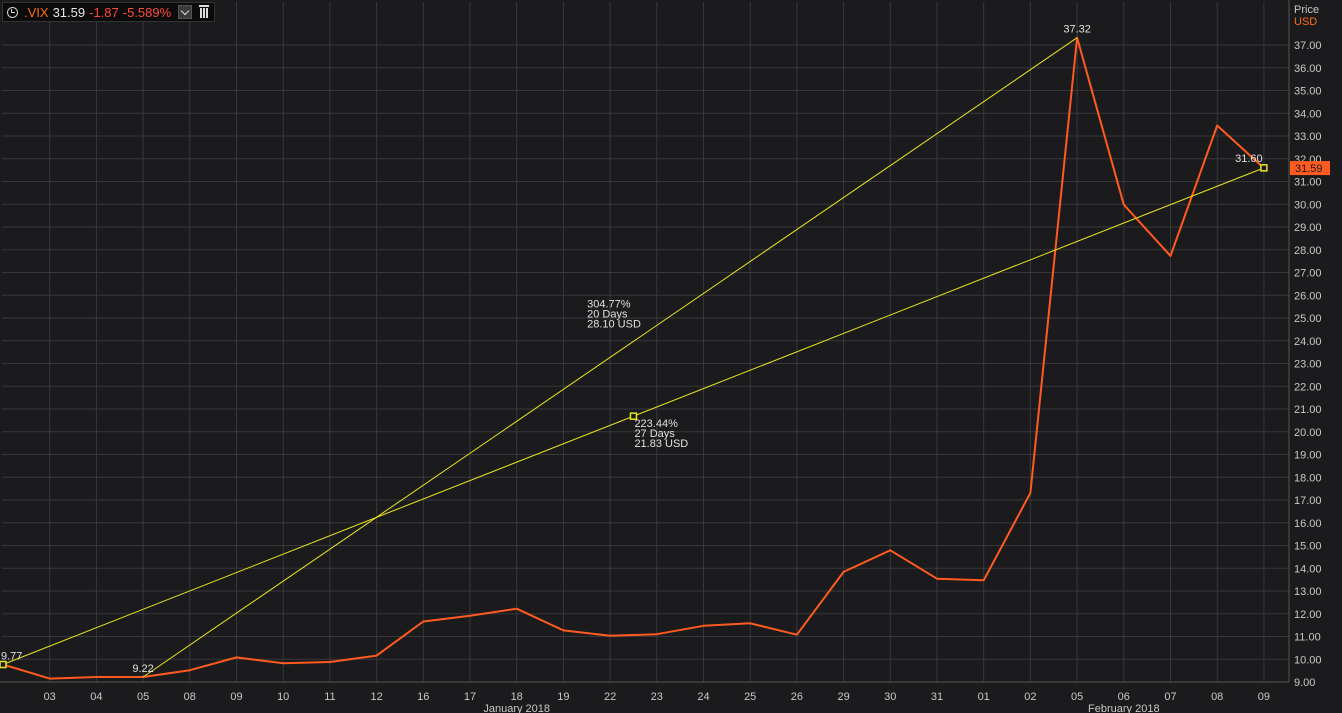 This screenshot has height=713, width=1342. What do you see at coordinates (1308, 456) in the screenshot?
I see `y-tick-label: 19.00` at bounding box center [1308, 456].